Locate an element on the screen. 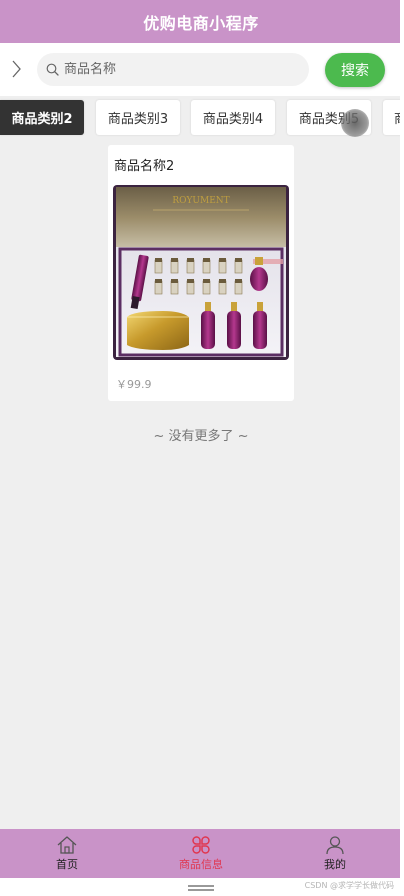 The image size is (404, 896). grid-flower-icon is located at coordinates (201, 845).